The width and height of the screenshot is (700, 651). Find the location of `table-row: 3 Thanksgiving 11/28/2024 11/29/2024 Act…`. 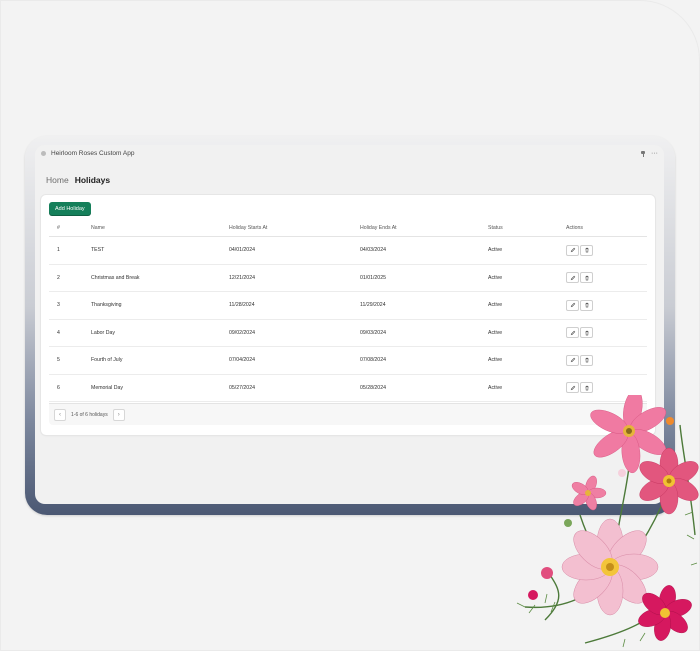

table-row: 3 Thanksgiving 11/28/2024 11/29/2024 Act… is located at coordinates (348, 305).